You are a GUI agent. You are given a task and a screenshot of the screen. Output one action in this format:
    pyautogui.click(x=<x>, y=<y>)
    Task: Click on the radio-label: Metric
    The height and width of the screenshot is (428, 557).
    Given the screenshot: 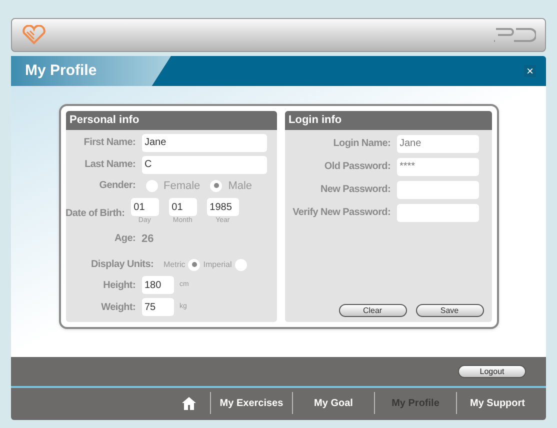 What is the action you would take?
    pyautogui.click(x=175, y=264)
    